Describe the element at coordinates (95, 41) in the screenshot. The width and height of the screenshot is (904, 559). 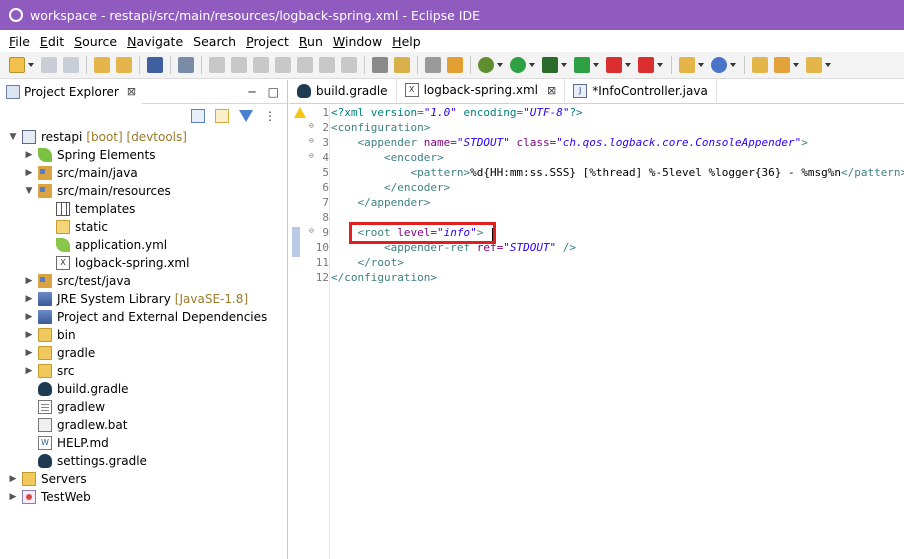
I see `menu-source: Source` at that location.